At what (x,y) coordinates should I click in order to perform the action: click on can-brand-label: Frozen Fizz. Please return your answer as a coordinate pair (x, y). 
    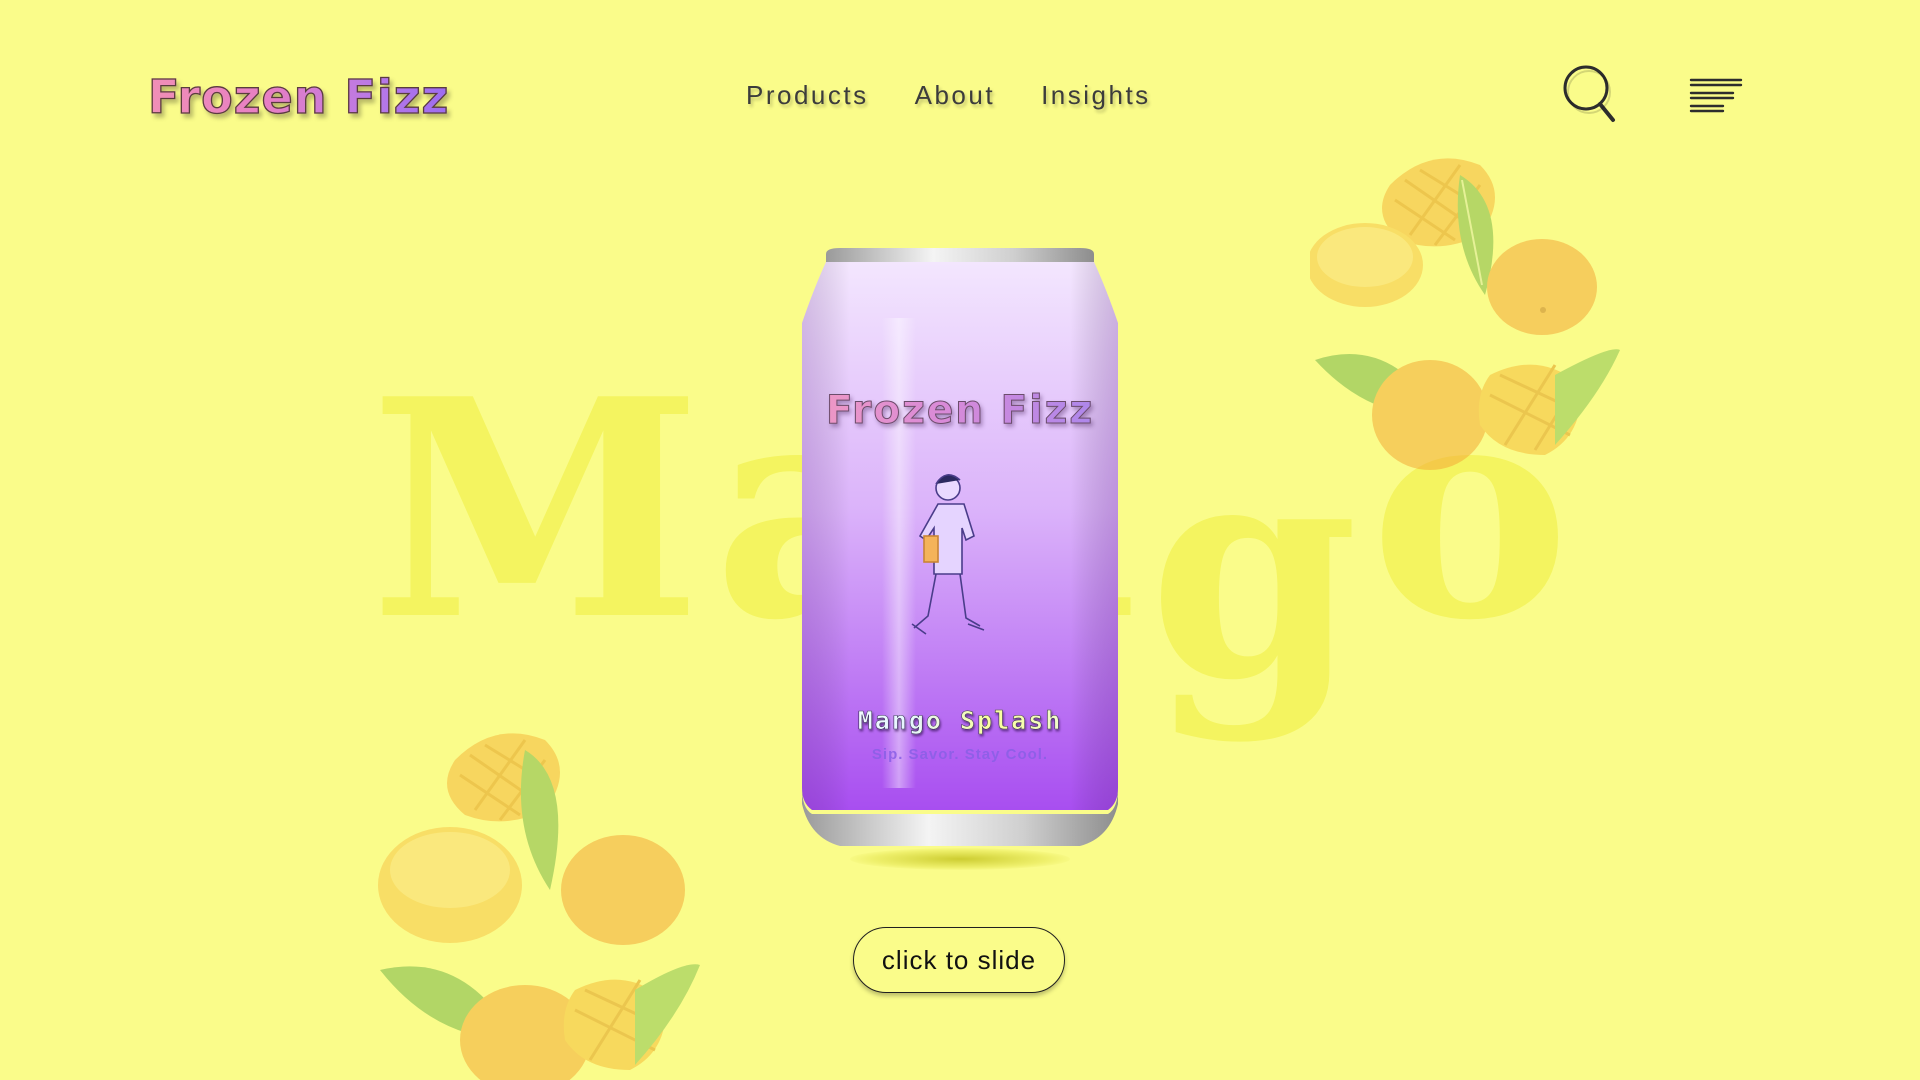
    Looking at the image, I should click on (960, 411).